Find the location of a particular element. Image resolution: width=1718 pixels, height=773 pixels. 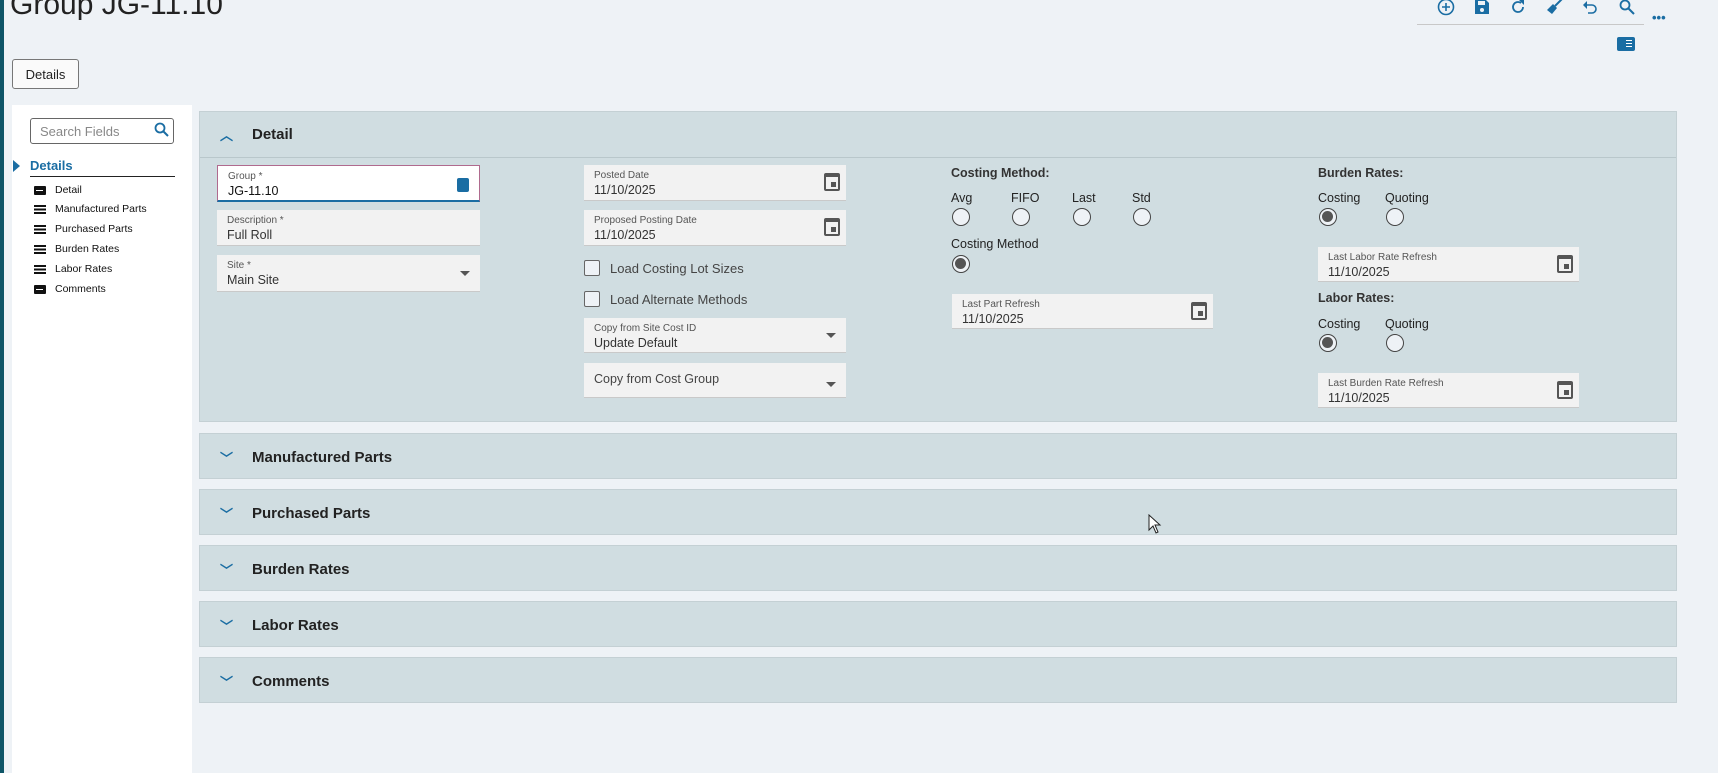

section-header: ﹀ Purchased Parts is located at coordinates (938, 513).